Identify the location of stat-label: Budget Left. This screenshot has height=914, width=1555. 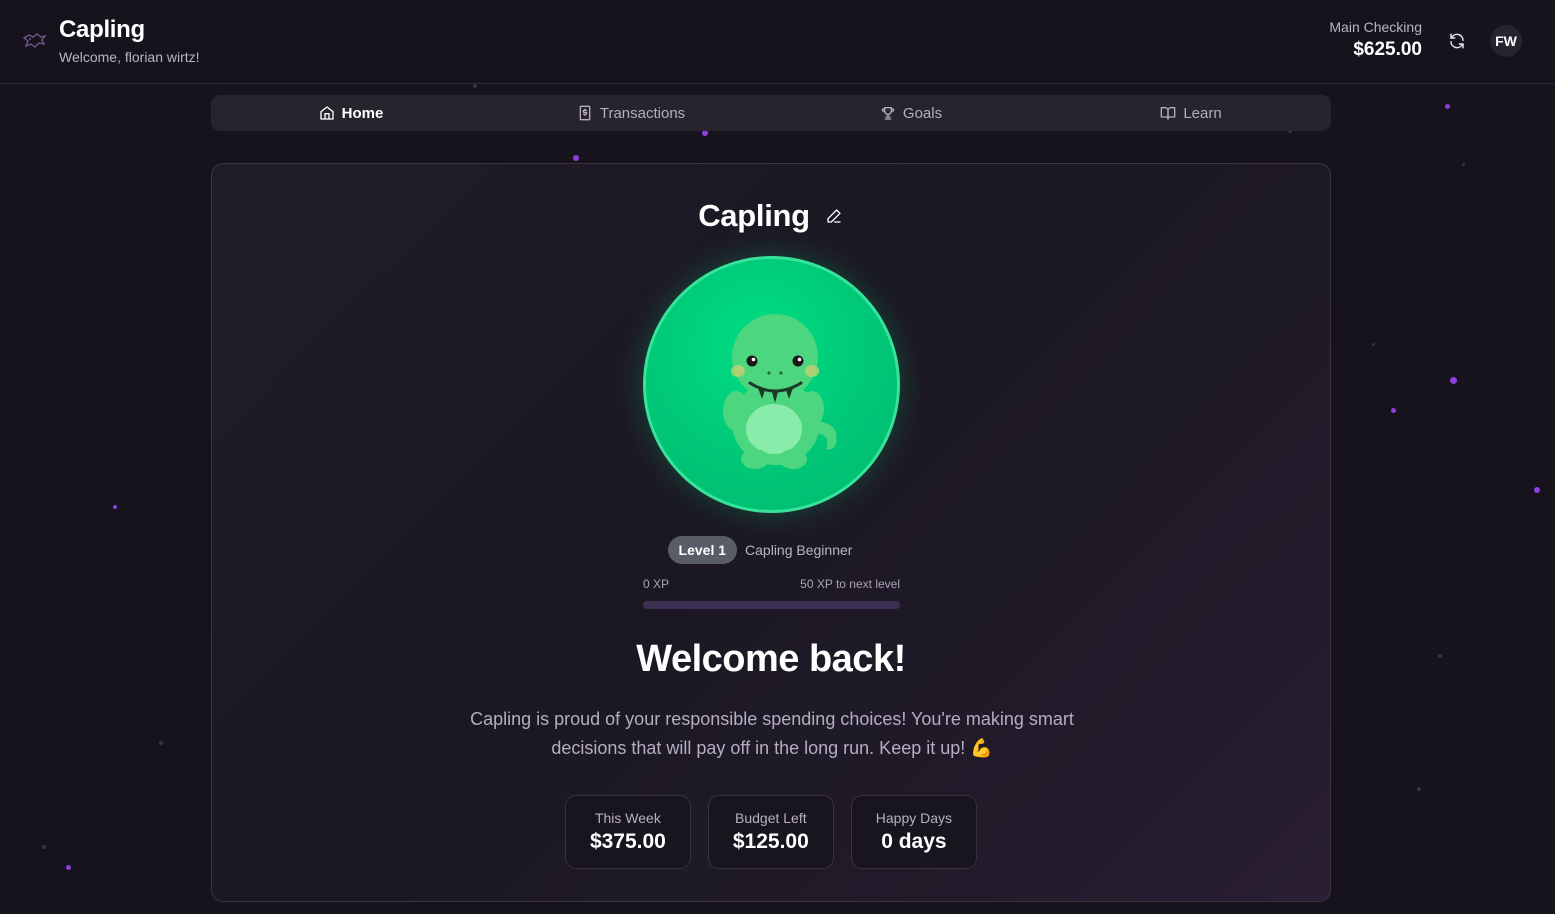
(771, 818).